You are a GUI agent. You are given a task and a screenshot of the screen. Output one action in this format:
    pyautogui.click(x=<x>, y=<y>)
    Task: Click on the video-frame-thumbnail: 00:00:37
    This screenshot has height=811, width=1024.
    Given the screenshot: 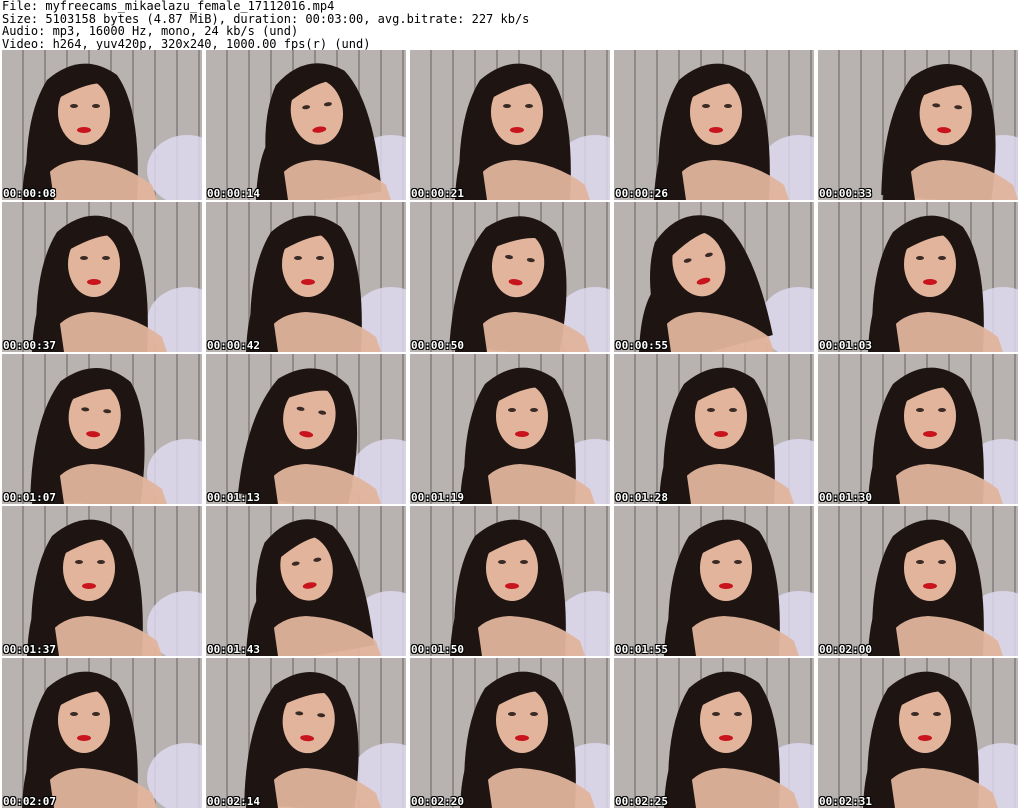 What is the action you would take?
    pyautogui.click(x=102, y=277)
    